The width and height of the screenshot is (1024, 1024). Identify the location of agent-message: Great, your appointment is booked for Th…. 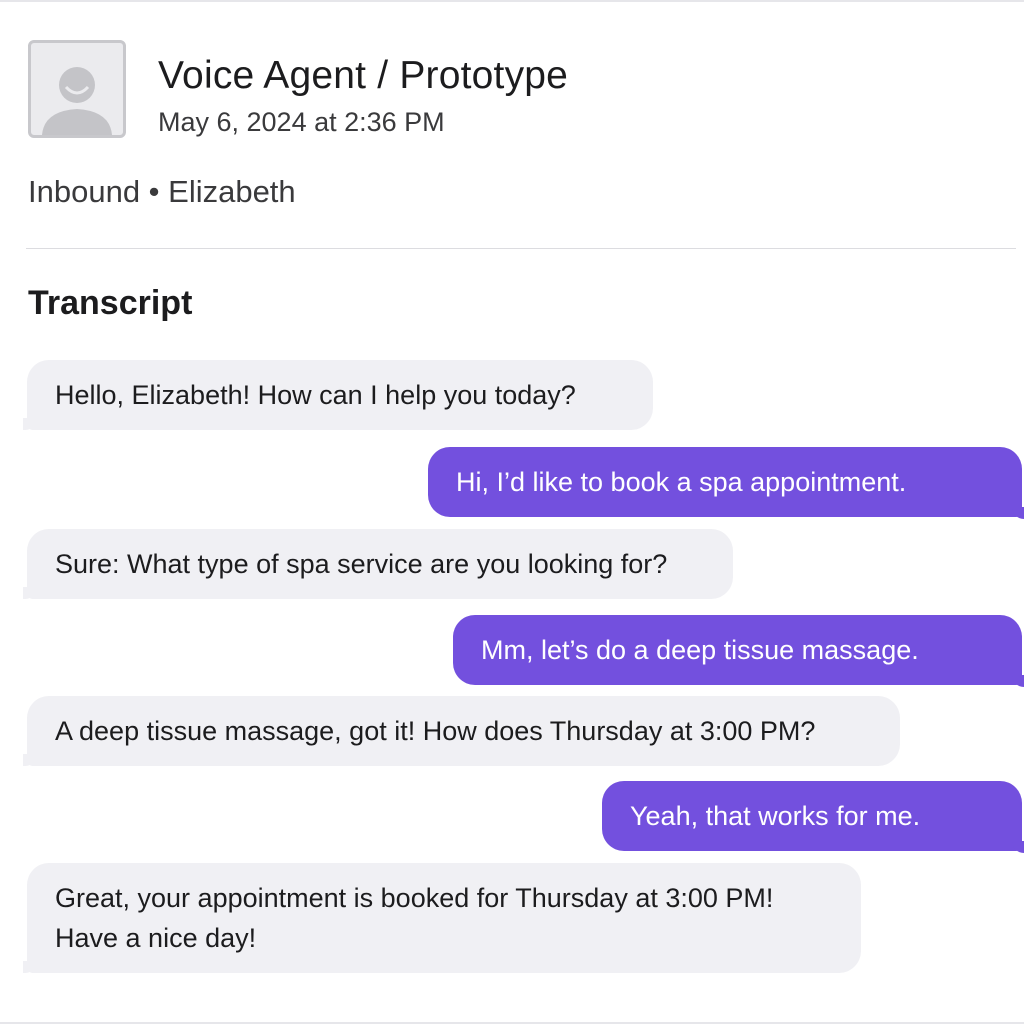
(442, 918).